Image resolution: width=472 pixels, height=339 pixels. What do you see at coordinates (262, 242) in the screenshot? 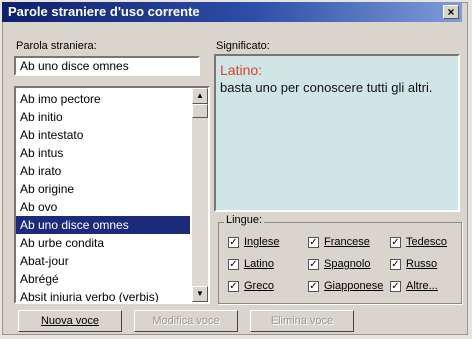
I see `checkbox-label: Inglese` at bounding box center [262, 242].